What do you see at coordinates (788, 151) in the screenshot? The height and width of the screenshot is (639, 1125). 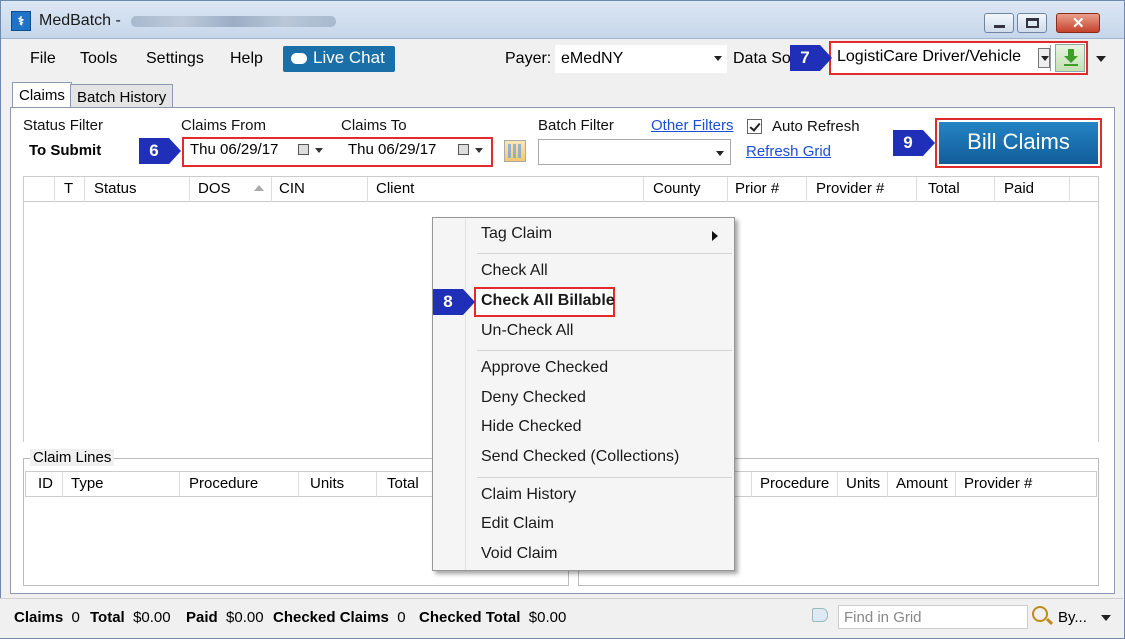 I see `refresh-grid-link: Refresh Grid` at bounding box center [788, 151].